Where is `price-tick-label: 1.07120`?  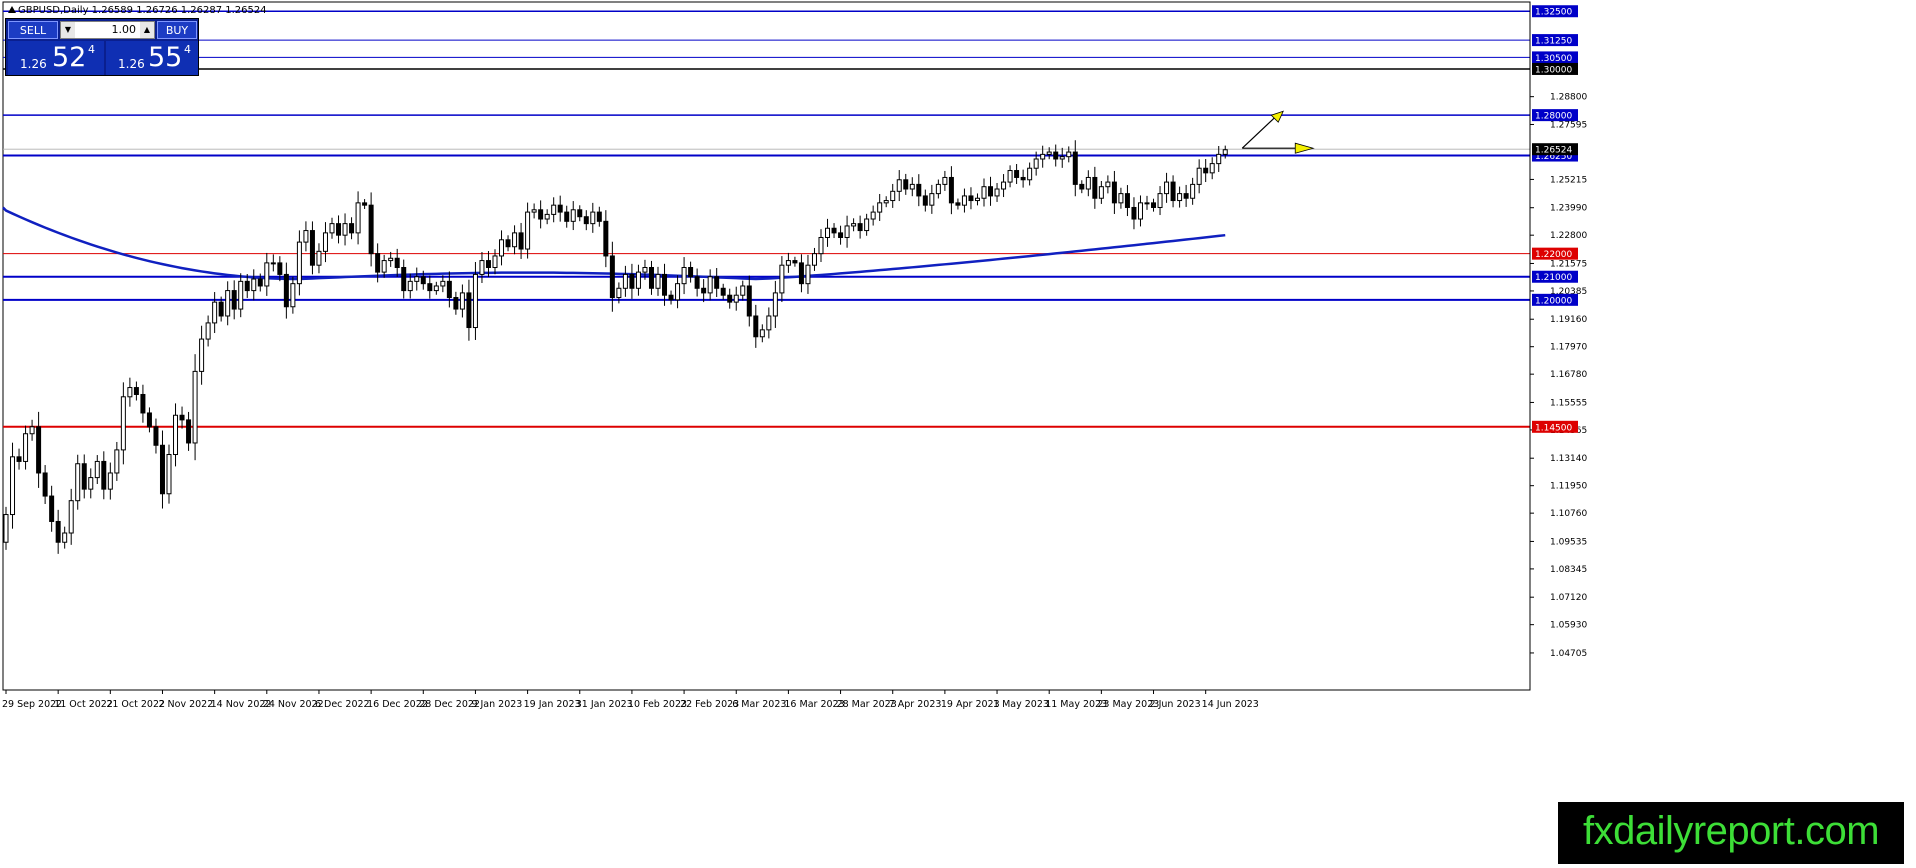 price-tick-label: 1.07120 is located at coordinates (1568, 598).